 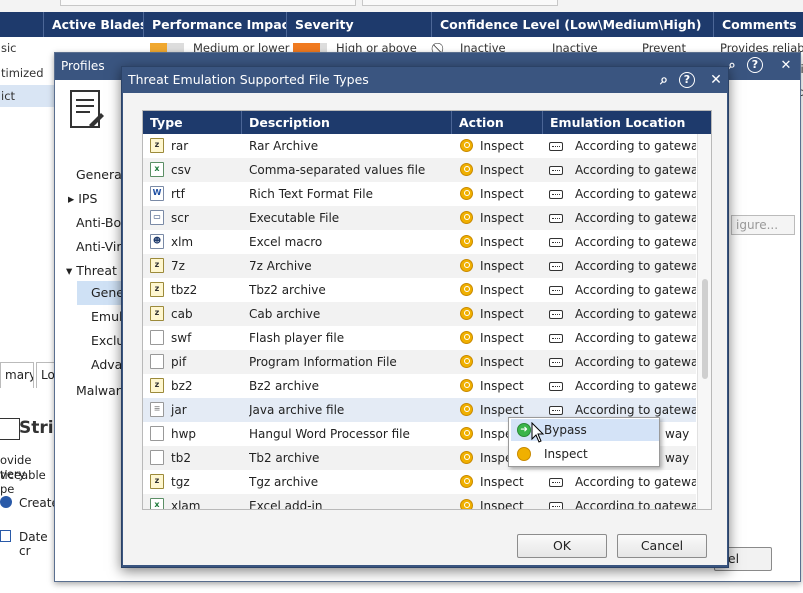 I want to click on type-value: hwp, so click(x=184, y=434).